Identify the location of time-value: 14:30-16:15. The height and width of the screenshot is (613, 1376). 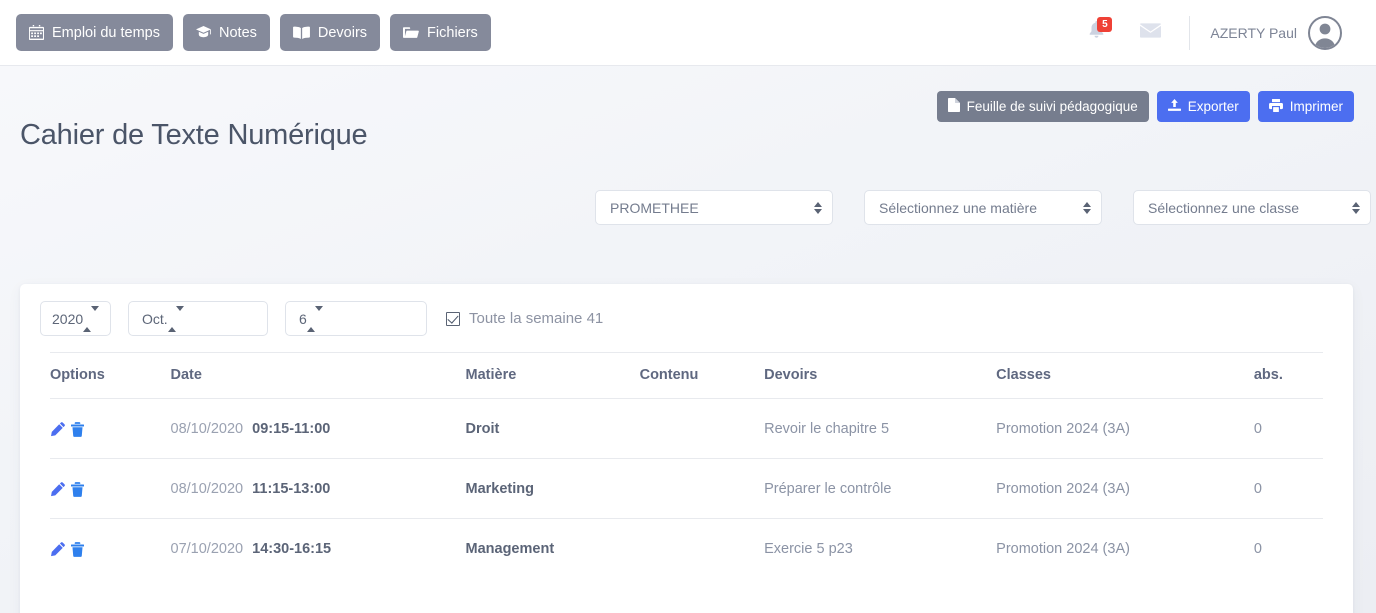
(292, 549).